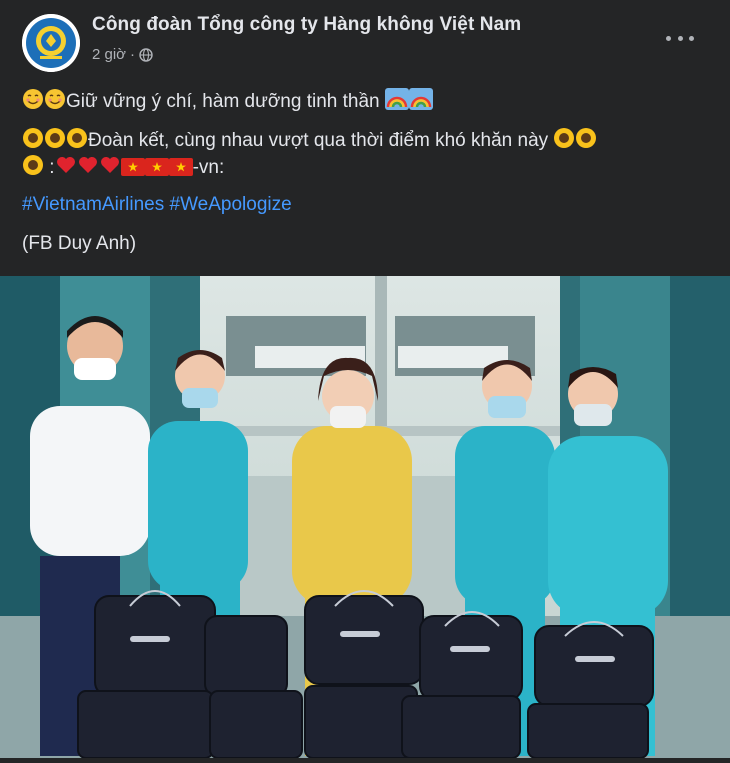 This screenshot has height=763, width=730. I want to click on page-avatar, so click(51, 43).